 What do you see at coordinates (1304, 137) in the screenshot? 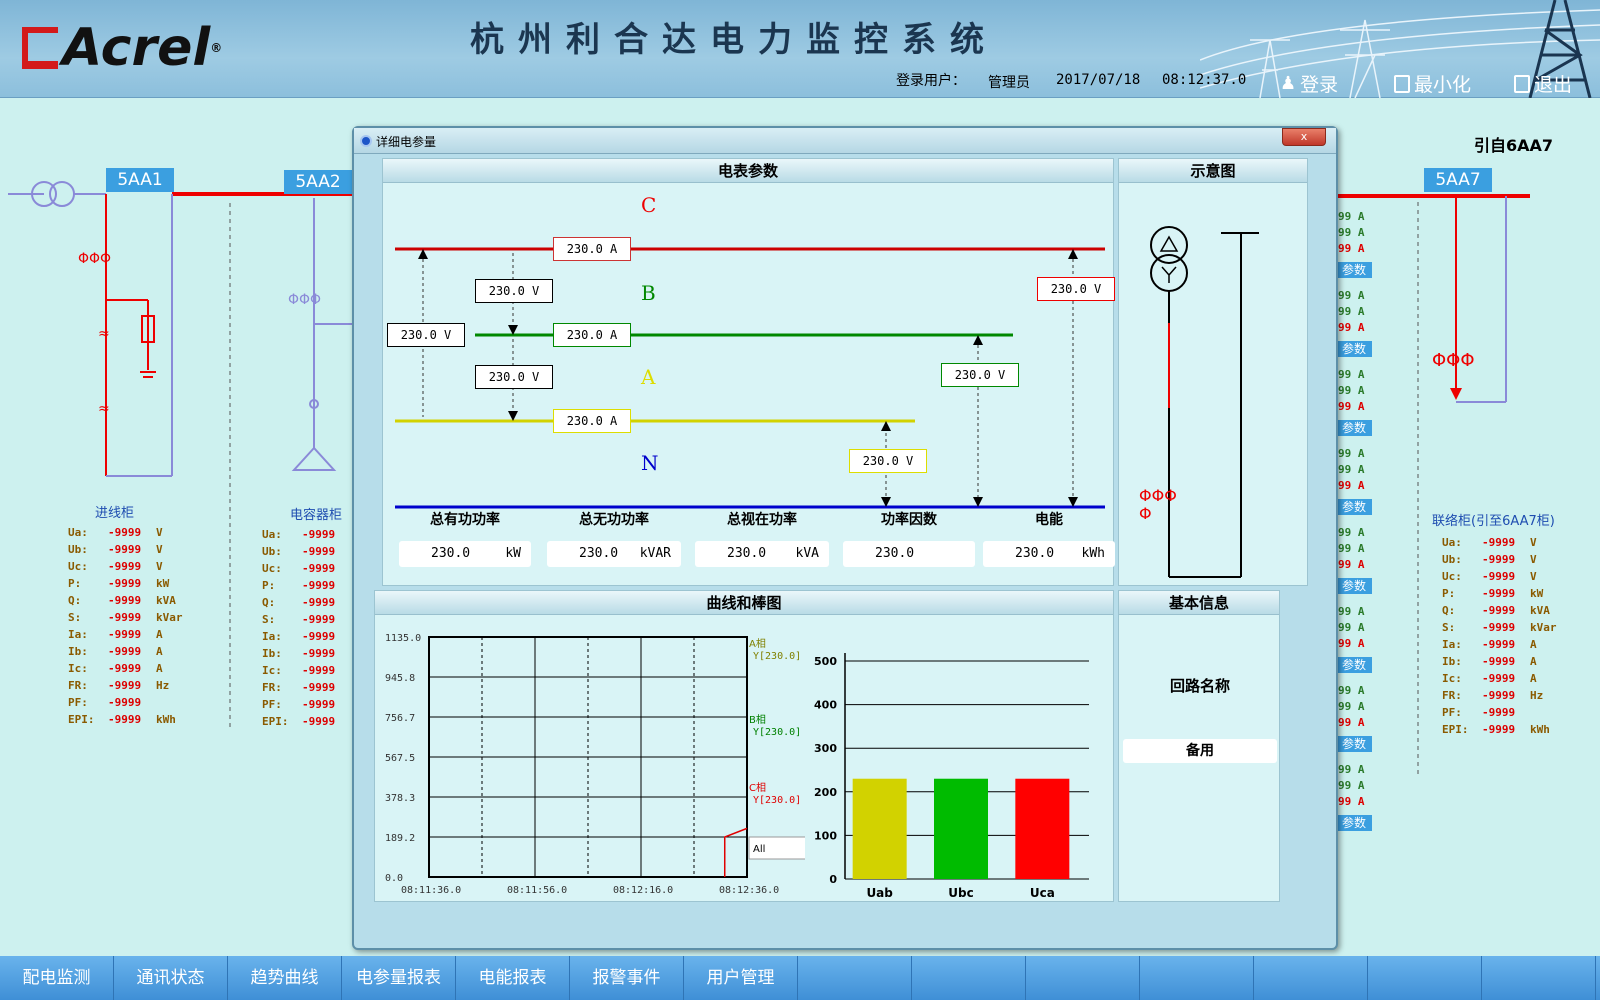
I see `dialog-close-button: x` at bounding box center [1304, 137].